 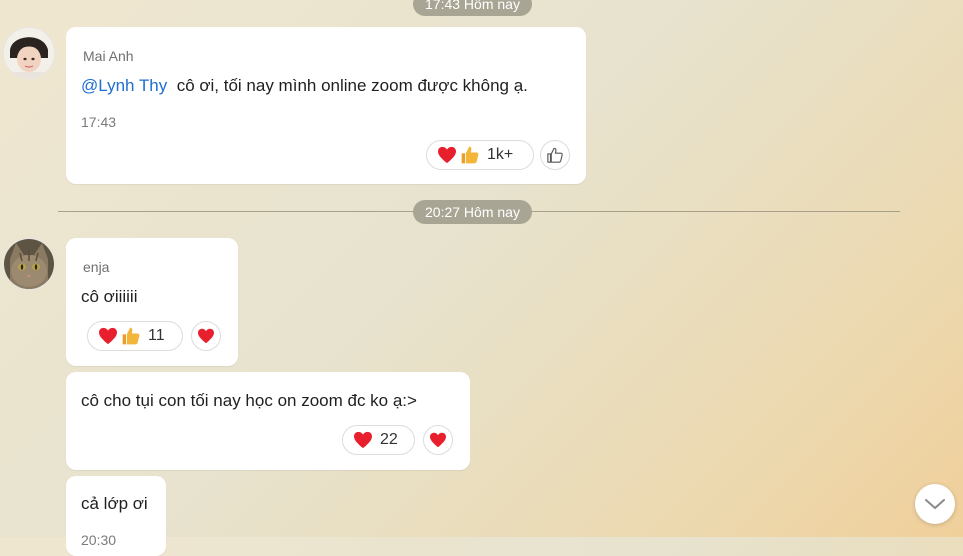 What do you see at coordinates (99, 122) in the screenshot?
I see `message-time: 17:43` at bounding box center [99, 122].